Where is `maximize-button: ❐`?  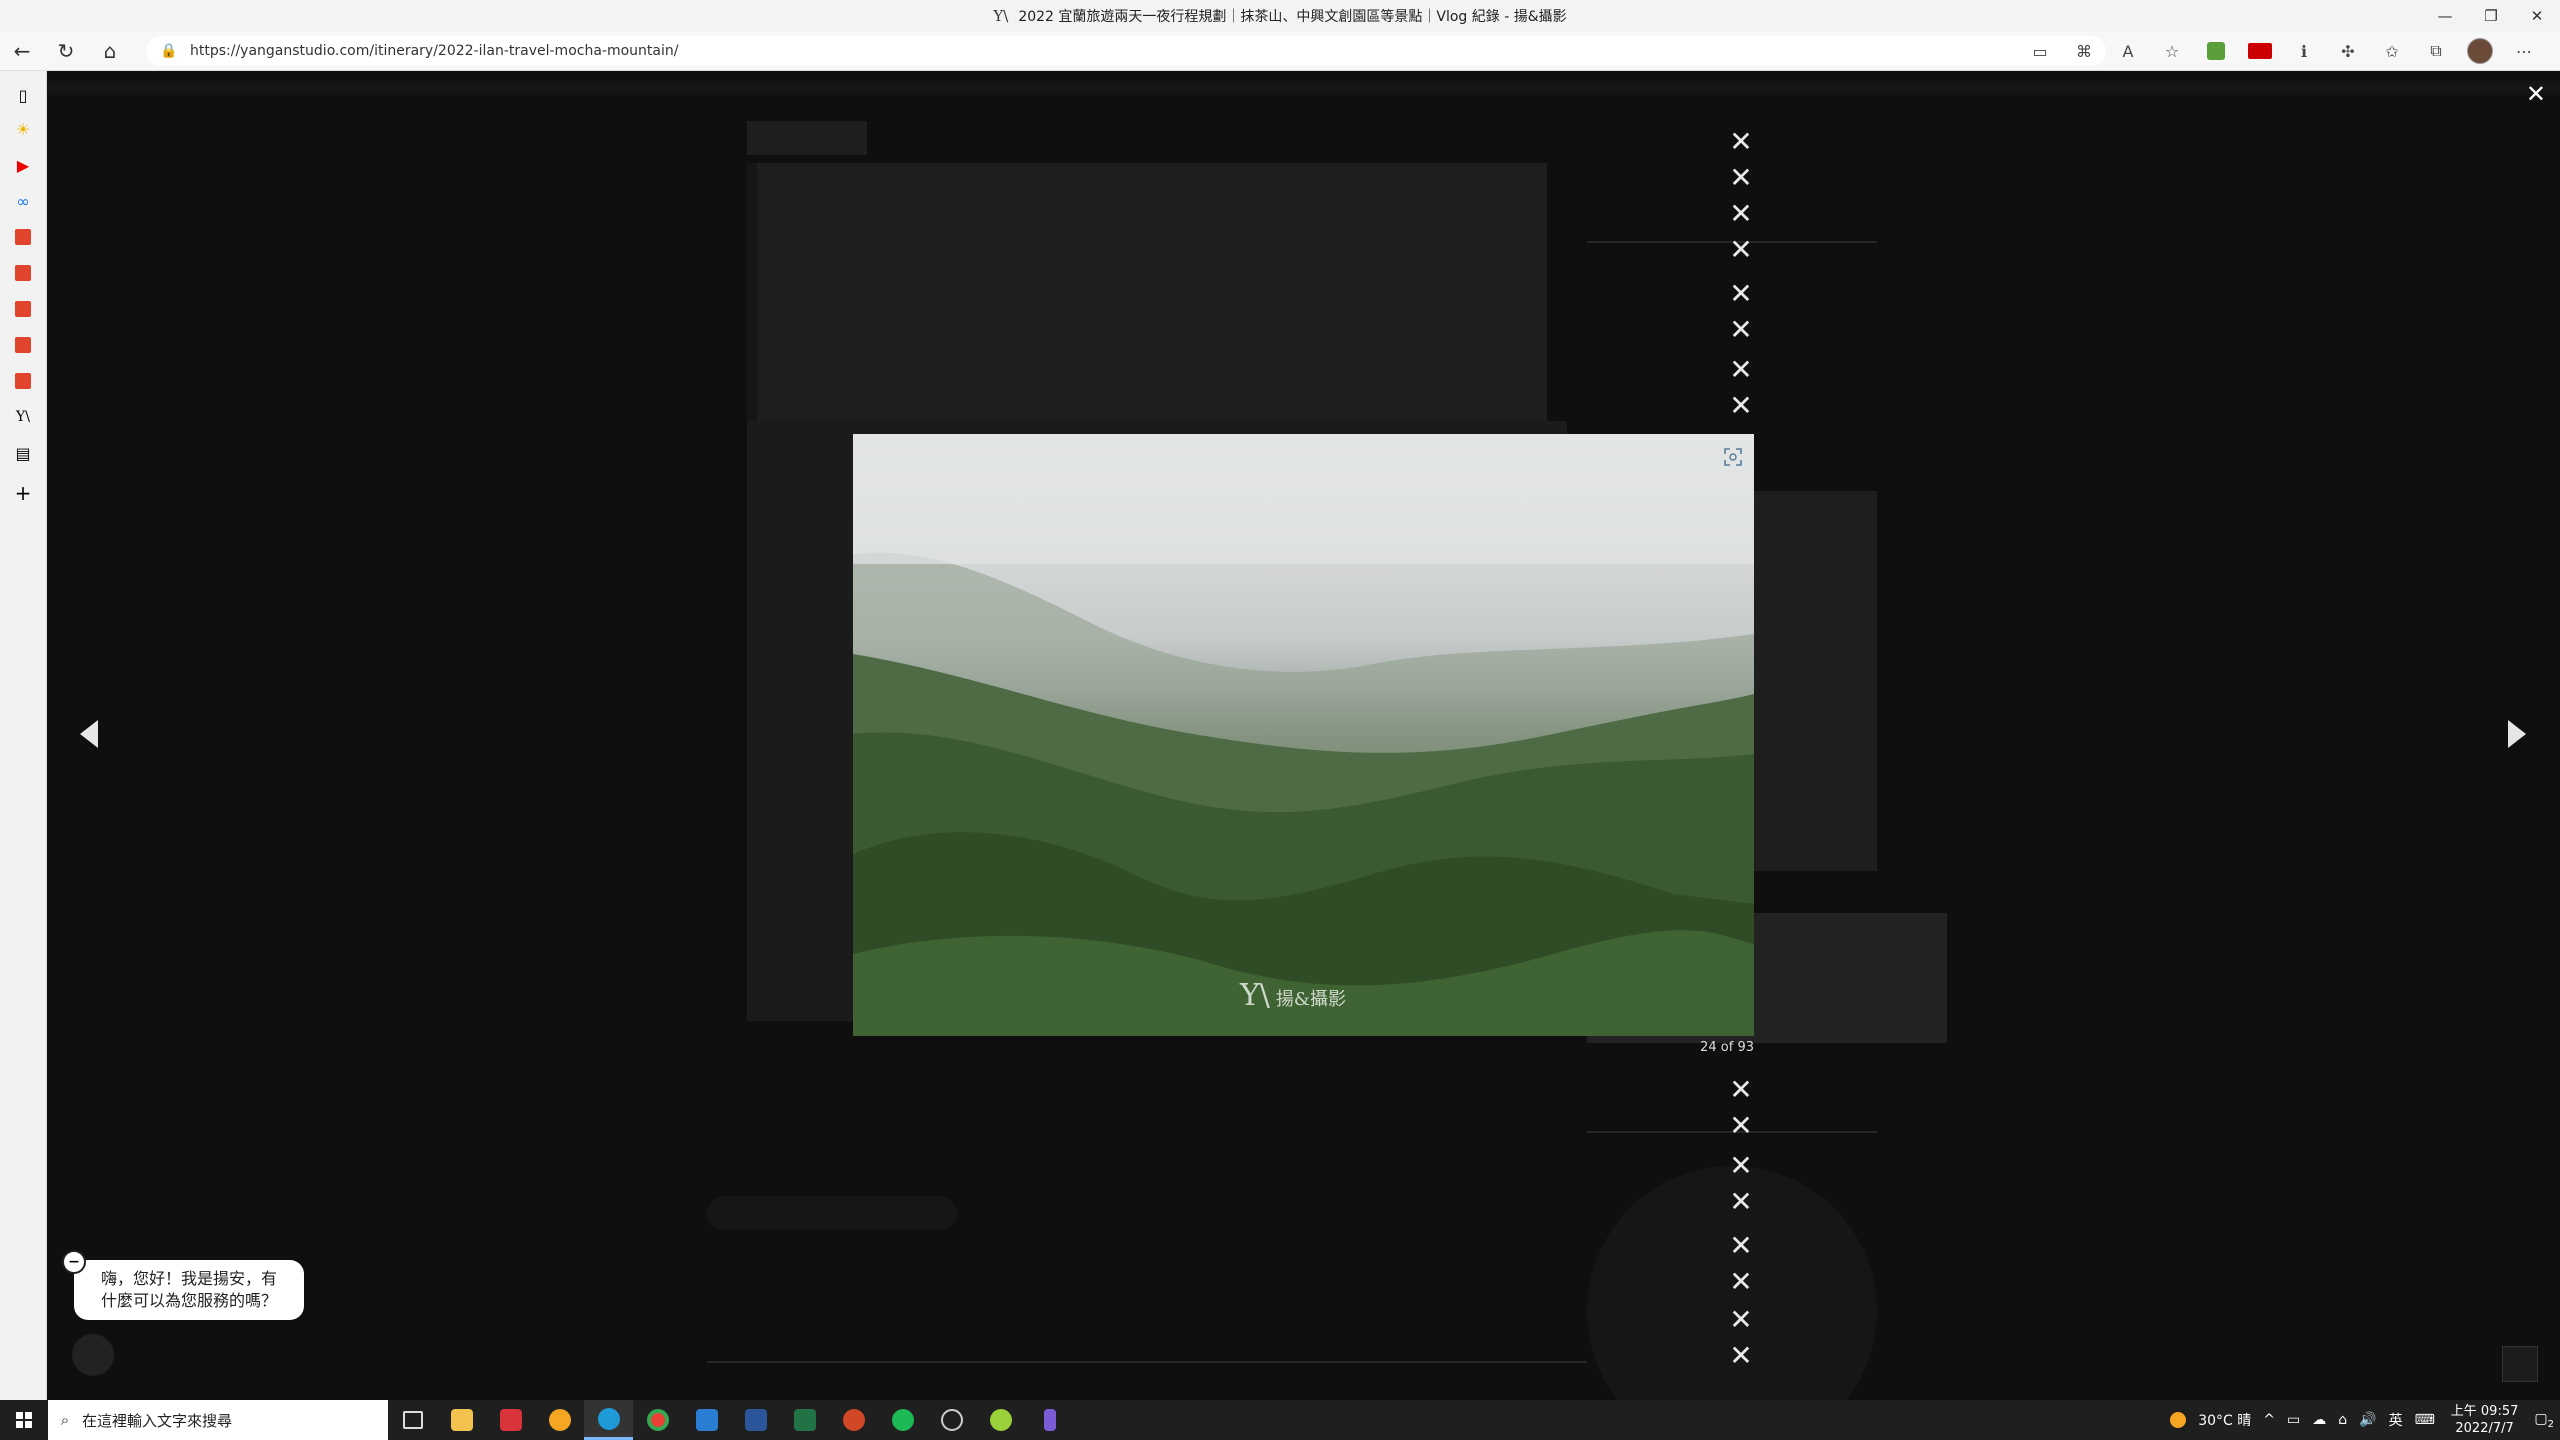
maximize-button: ❐ is located at coordinates (2491, 16).